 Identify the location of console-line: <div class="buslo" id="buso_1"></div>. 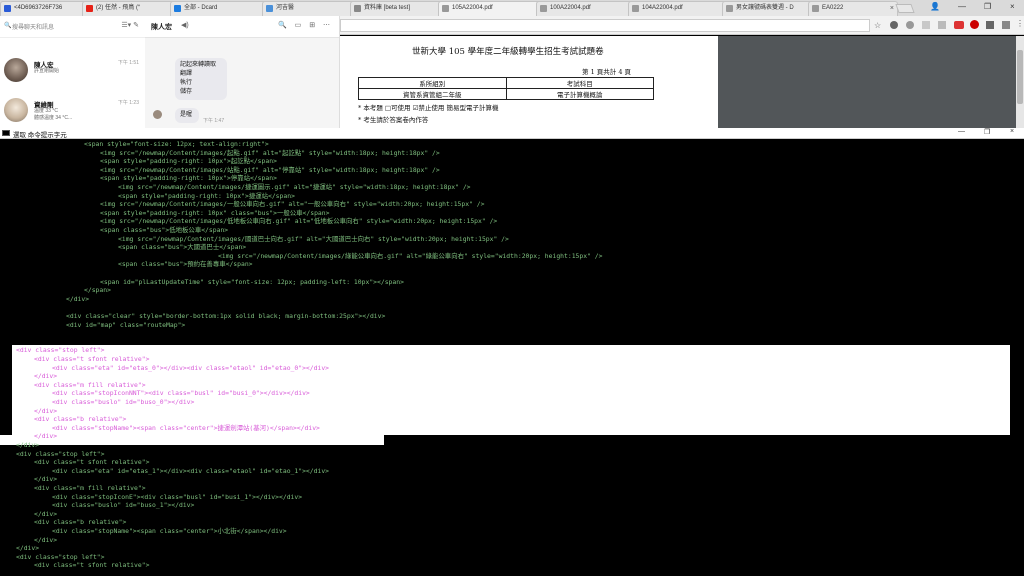
(123, 505).